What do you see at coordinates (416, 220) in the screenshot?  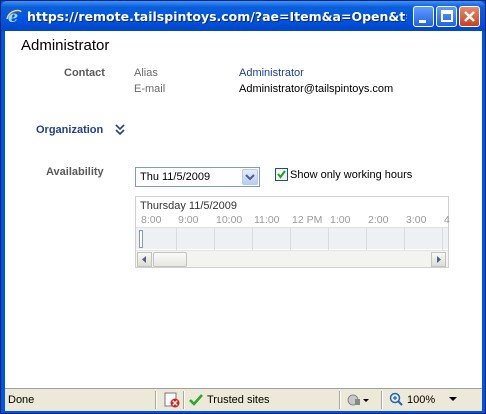 I see `hour-label: 3:00` at bounding box center [416, 220].